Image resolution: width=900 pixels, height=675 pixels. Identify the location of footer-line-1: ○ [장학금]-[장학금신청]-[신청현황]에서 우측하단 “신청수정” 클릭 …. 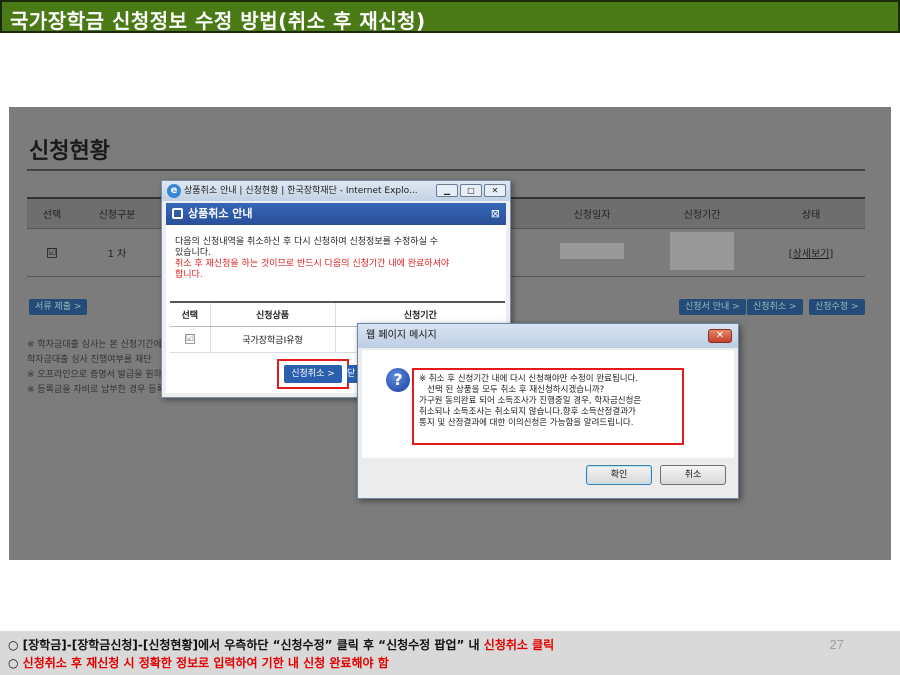
(281, 644).